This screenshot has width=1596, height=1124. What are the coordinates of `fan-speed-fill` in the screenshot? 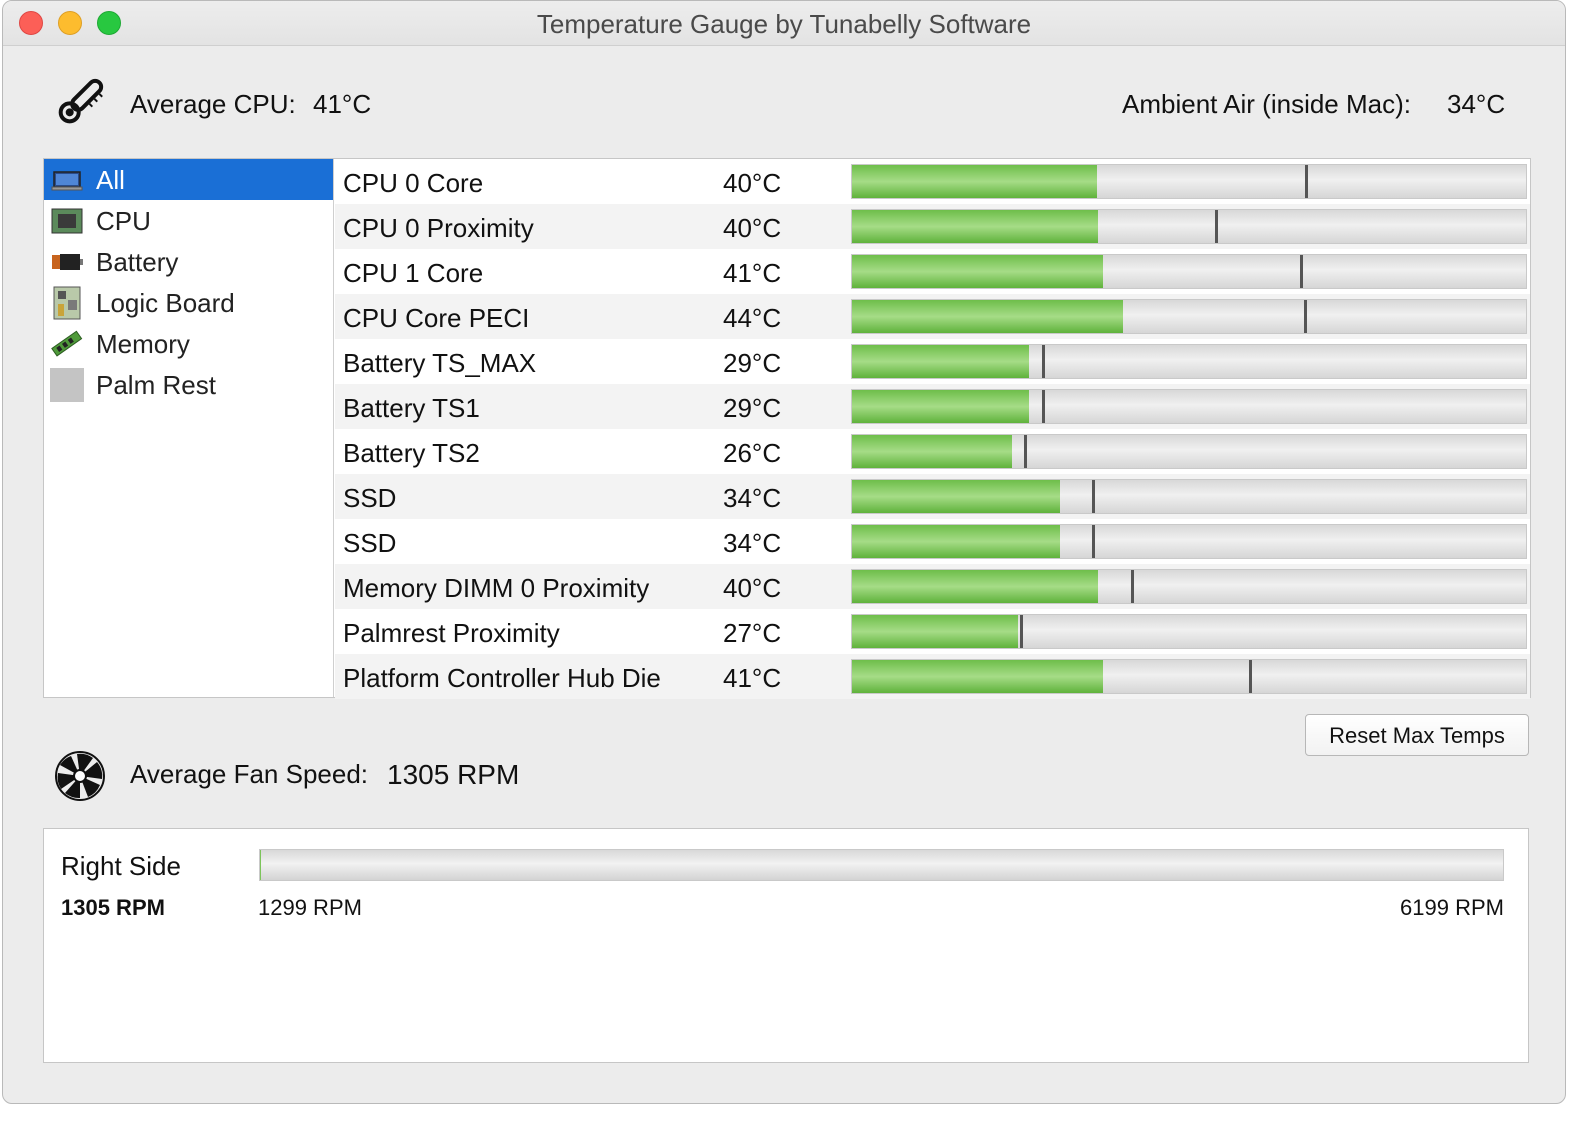 It's located at (261, 865).